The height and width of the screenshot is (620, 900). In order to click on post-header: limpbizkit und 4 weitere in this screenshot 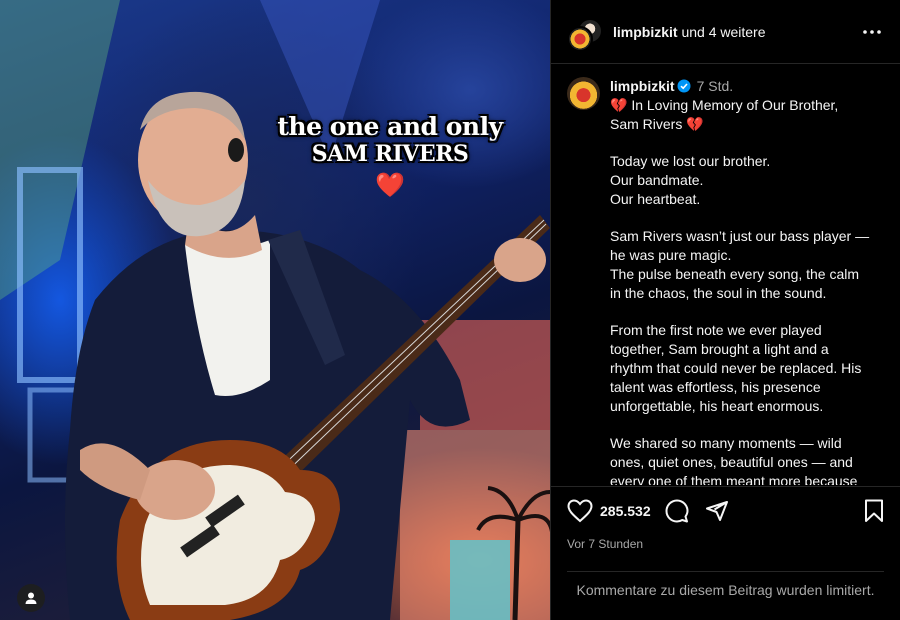, I will do `click(725, 32)`.